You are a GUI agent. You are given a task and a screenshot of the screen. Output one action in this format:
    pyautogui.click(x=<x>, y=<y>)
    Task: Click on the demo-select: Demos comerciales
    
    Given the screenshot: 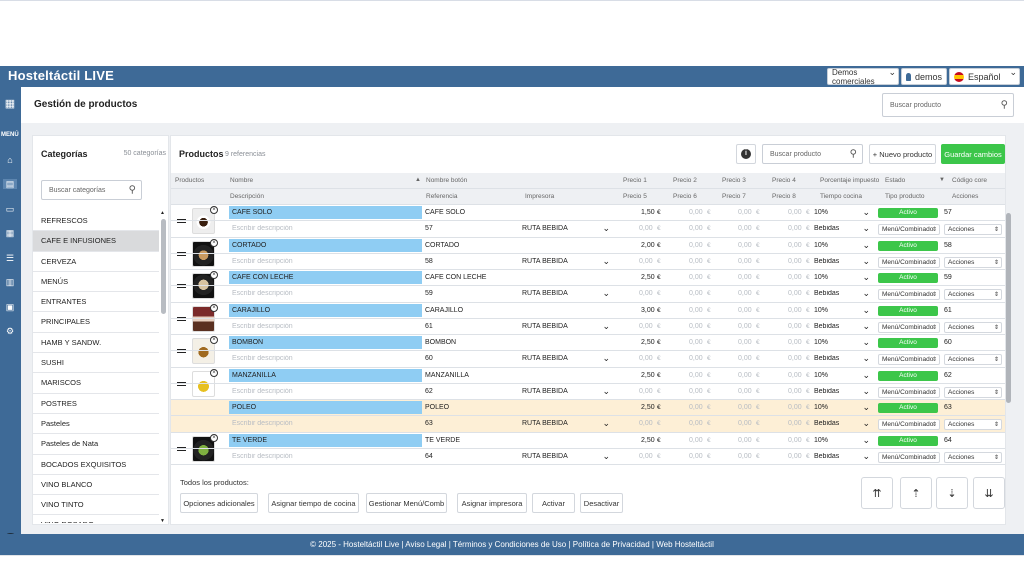 What is the action you would take?
    pyautogui.click(x=863, y=76)
    